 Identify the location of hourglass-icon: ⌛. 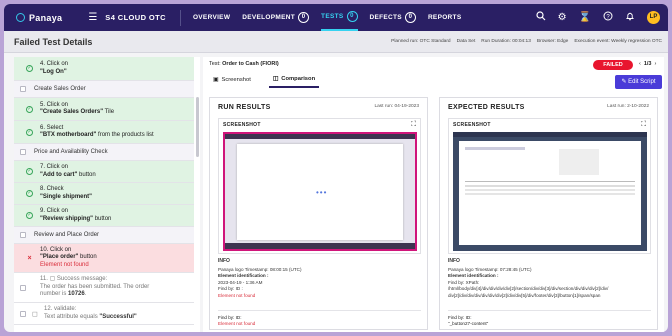
(585, 17).